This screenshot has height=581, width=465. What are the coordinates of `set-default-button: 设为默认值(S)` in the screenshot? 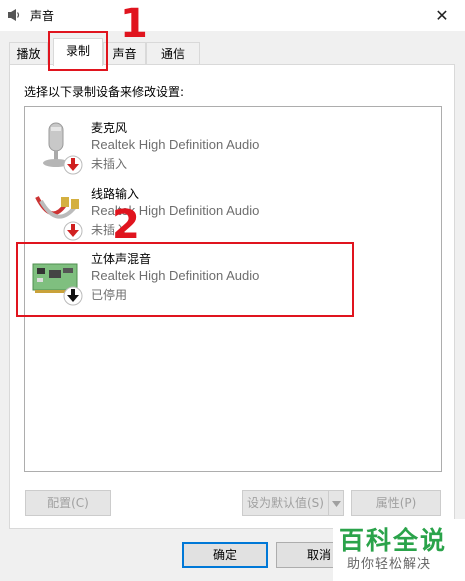 It's located at (285, 503).